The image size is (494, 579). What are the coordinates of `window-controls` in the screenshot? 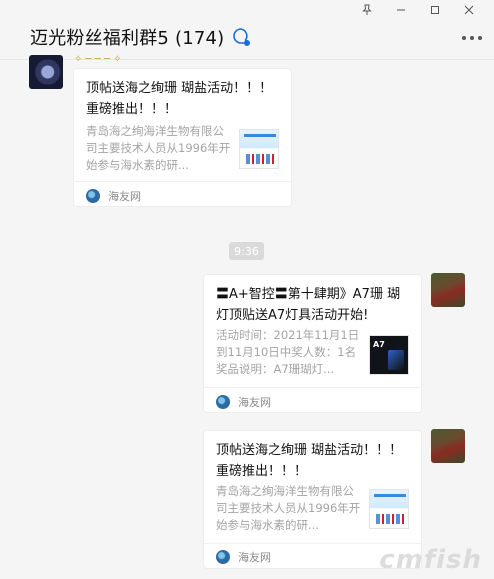 It's located at (418, 10).